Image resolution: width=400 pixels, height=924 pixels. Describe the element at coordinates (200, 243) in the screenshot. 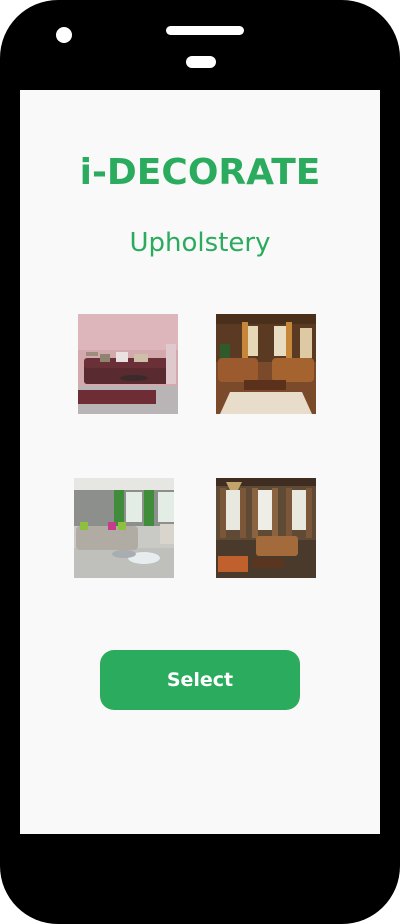

I see `page-subtitle: Upholstery` at that location.